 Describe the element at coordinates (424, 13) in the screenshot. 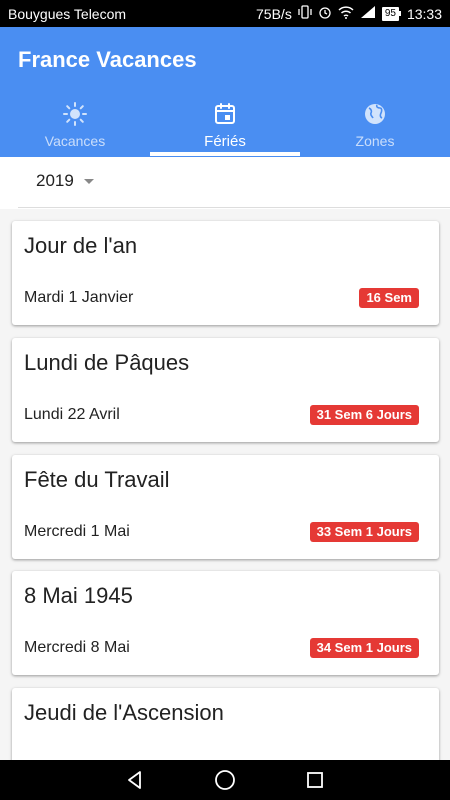

I see `clock: 13:33` at that location.